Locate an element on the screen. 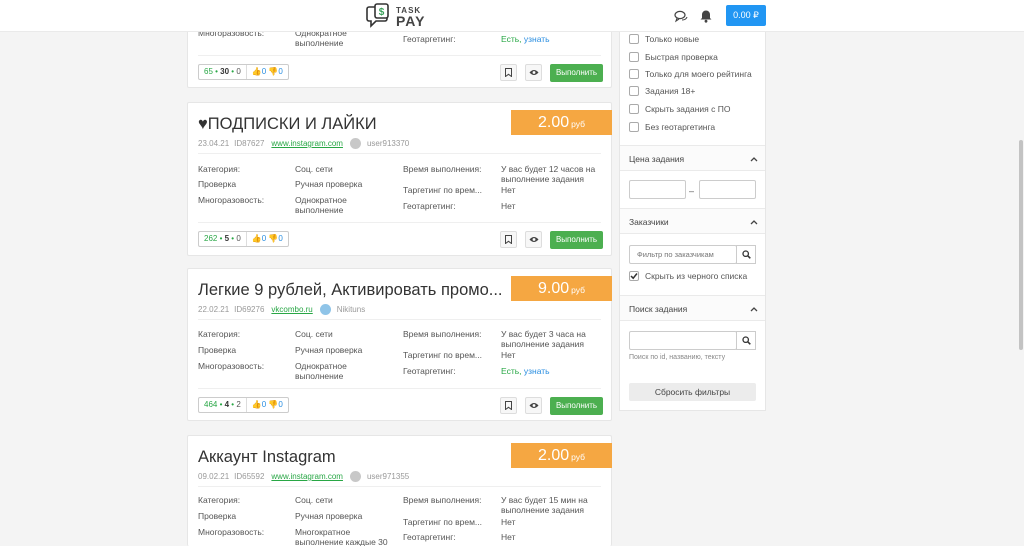 The height and width of the screenshot is (546, 1024). filter-adult: Задания 18+ is located at coordinates (662, 91).